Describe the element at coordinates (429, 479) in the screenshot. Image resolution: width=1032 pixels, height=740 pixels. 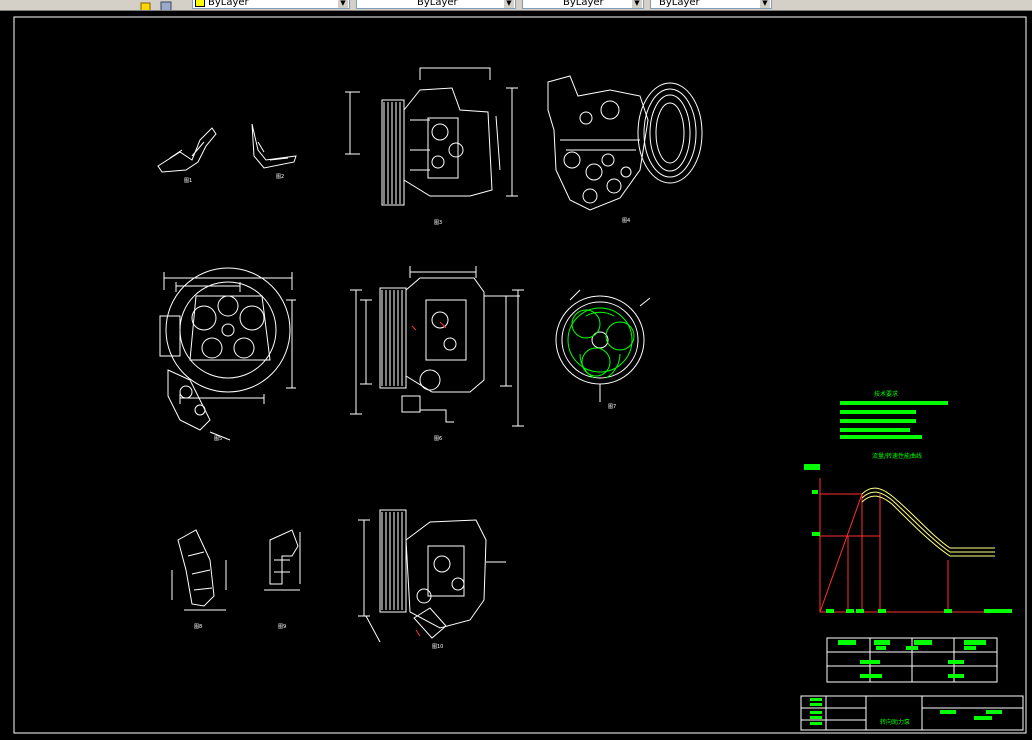
I see `red-markers` at that location.